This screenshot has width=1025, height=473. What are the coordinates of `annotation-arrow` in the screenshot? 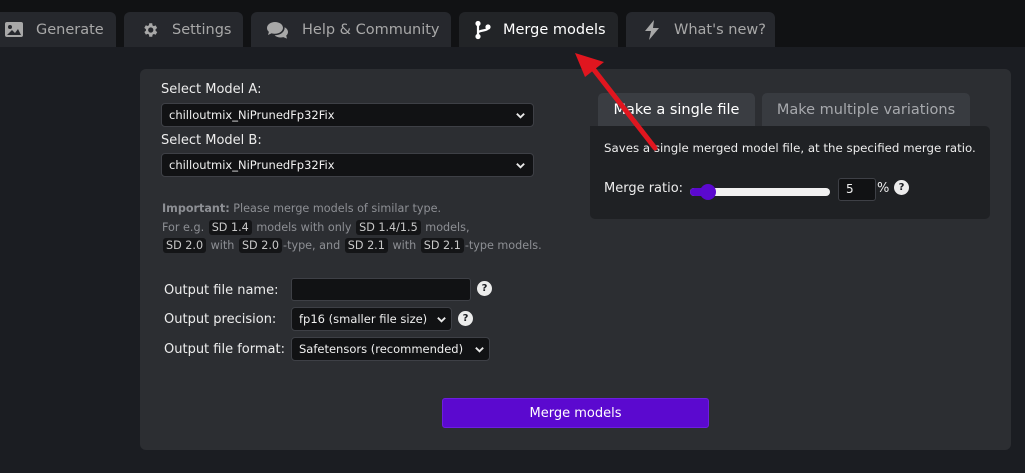 It's located at (616, 102).